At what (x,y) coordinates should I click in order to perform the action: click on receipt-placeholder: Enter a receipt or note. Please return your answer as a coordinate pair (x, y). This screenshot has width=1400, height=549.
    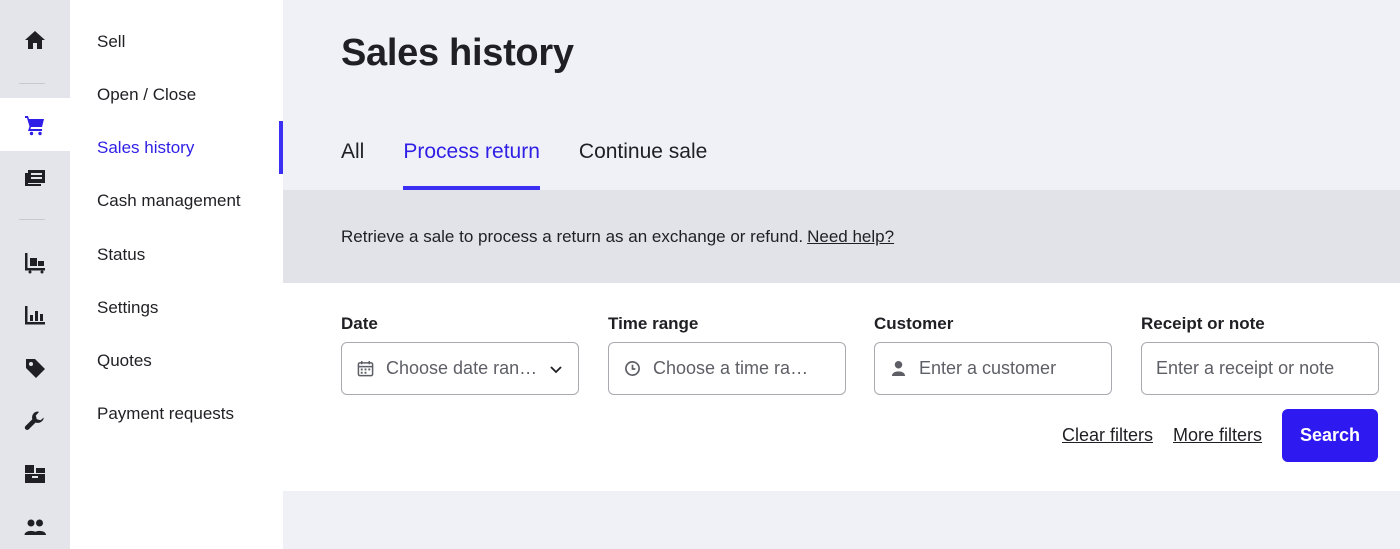
    Looking at the image, I should click on (1245, 368).